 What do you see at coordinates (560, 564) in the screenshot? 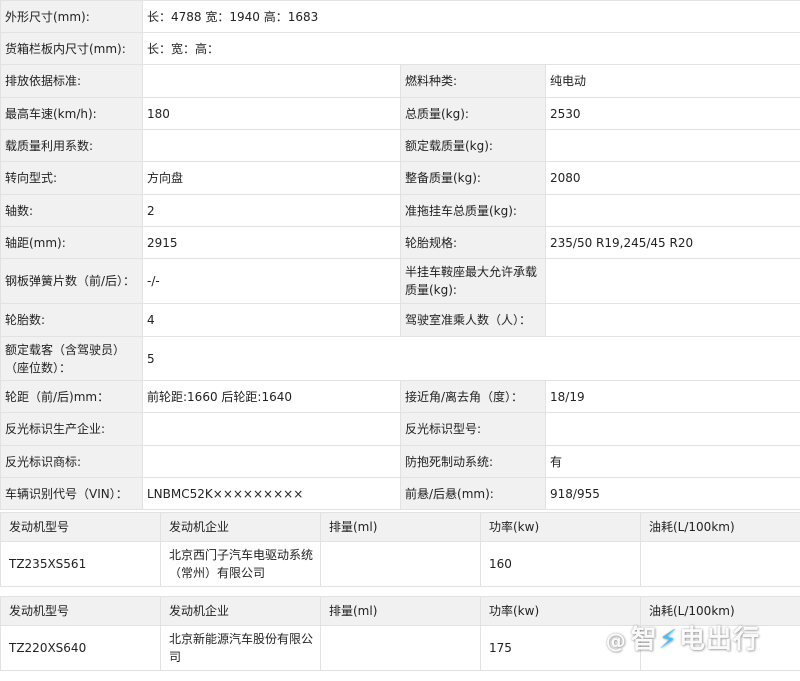
I see `engine-power: 160` at bounding box center [560, 564].